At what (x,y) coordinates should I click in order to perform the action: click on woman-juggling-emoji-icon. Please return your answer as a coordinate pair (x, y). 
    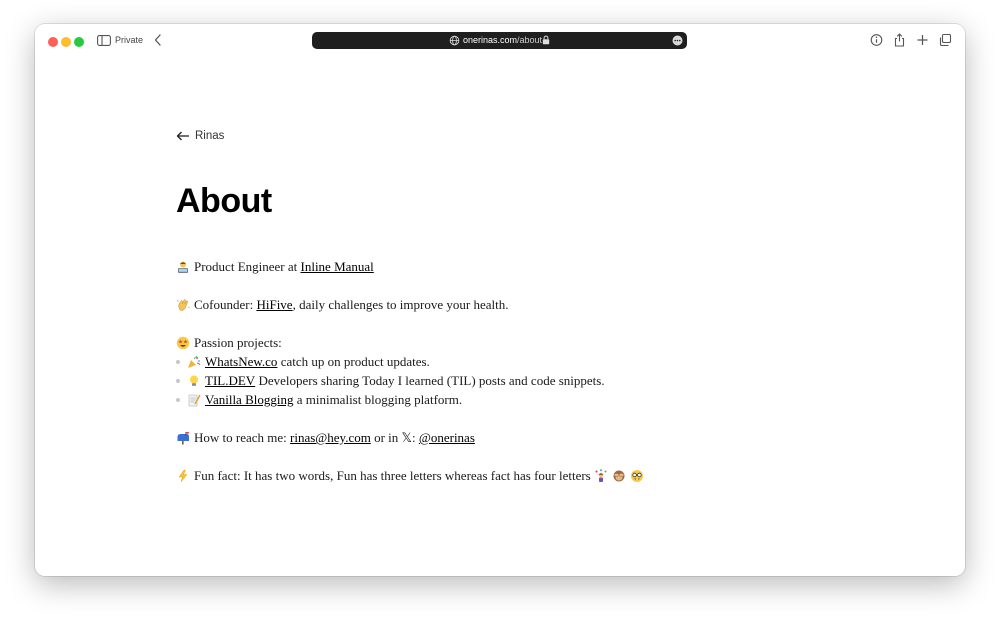
    Looking at the image, I should click on (601, 475).